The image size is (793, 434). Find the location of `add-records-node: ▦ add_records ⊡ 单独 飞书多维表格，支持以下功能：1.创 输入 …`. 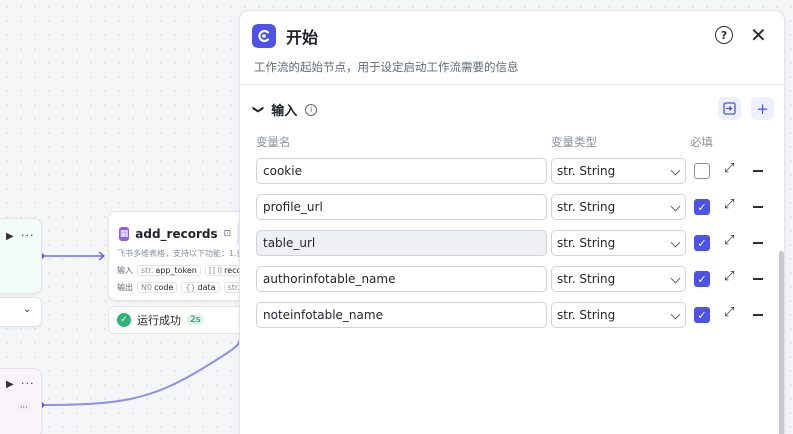

add-records-node: ▦ add_records ⊡ 单独 飞书多维表格，支持以下功能：1.创 输入 … is located at coordinates (181, 256).